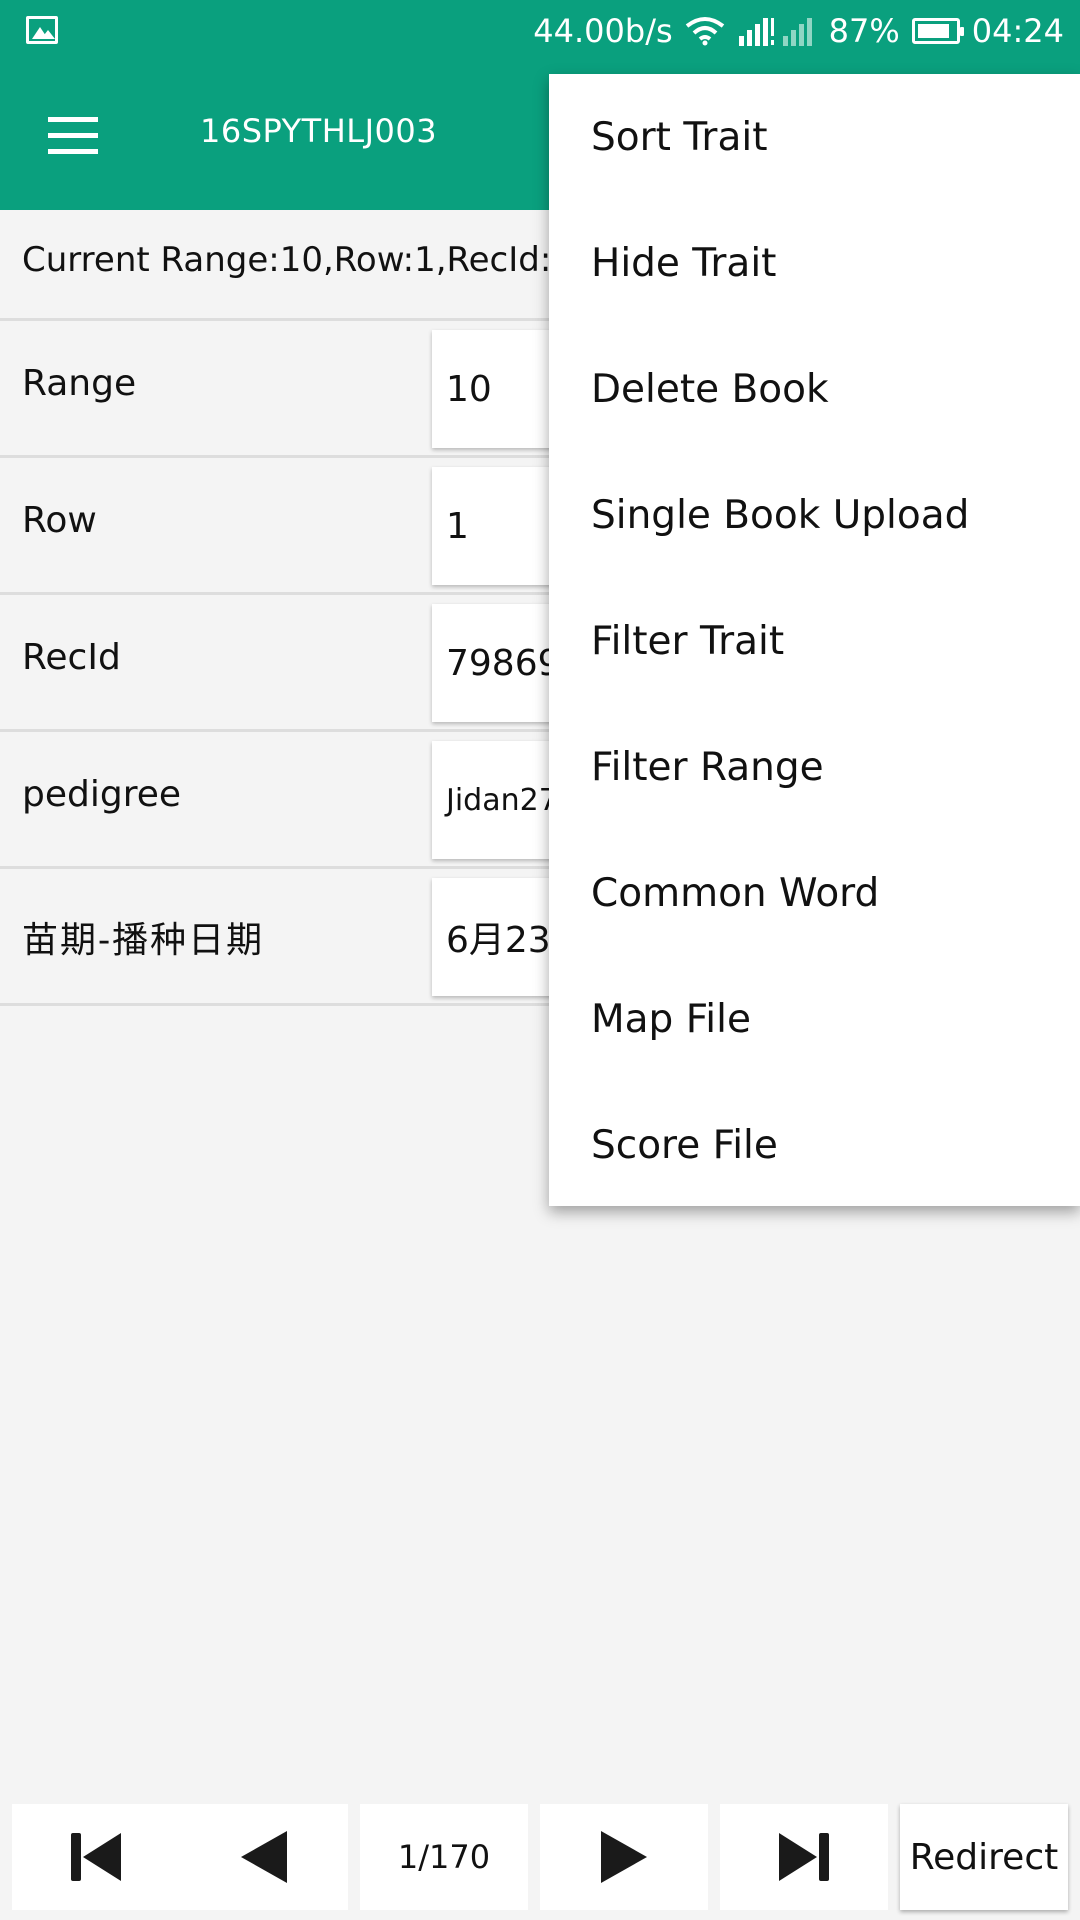 The height and width of the screenshot is (1920, 1080). I want to click on previous-page-button, so click(264, 1857).